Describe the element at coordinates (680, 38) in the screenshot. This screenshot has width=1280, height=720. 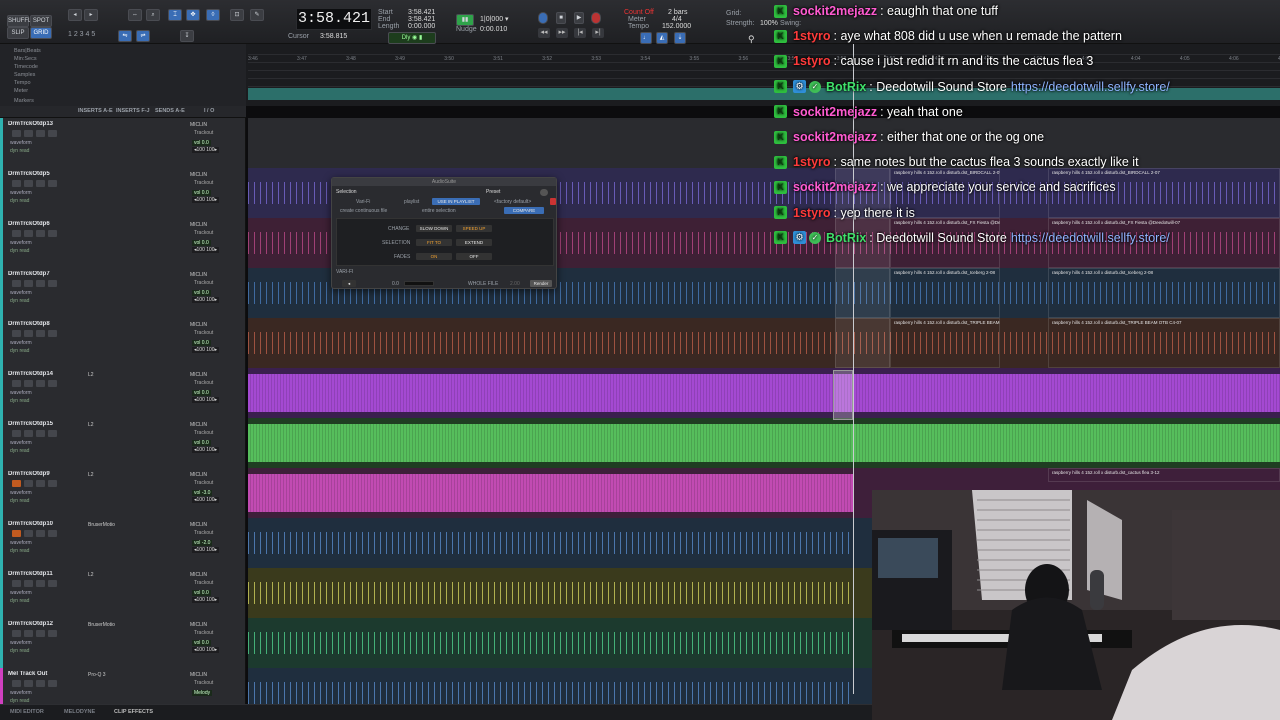
I see `midi-merge-icon: ⇣` at that location.